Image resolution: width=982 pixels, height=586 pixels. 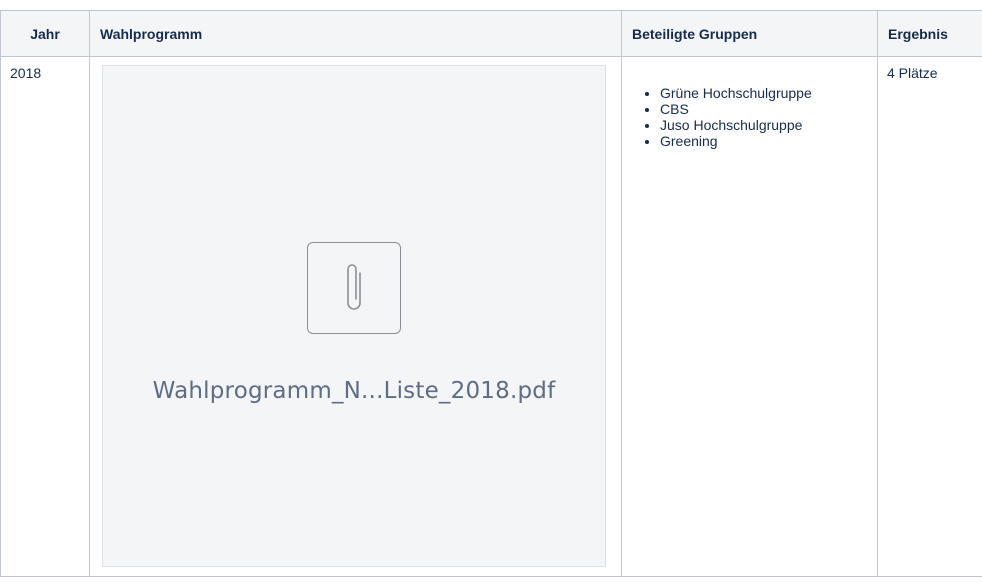 What do you see at coordinates (929, 316) in the screenshot?
I see `cell-ergebnis: 4 Plätze` at bounding box center [929, 316].